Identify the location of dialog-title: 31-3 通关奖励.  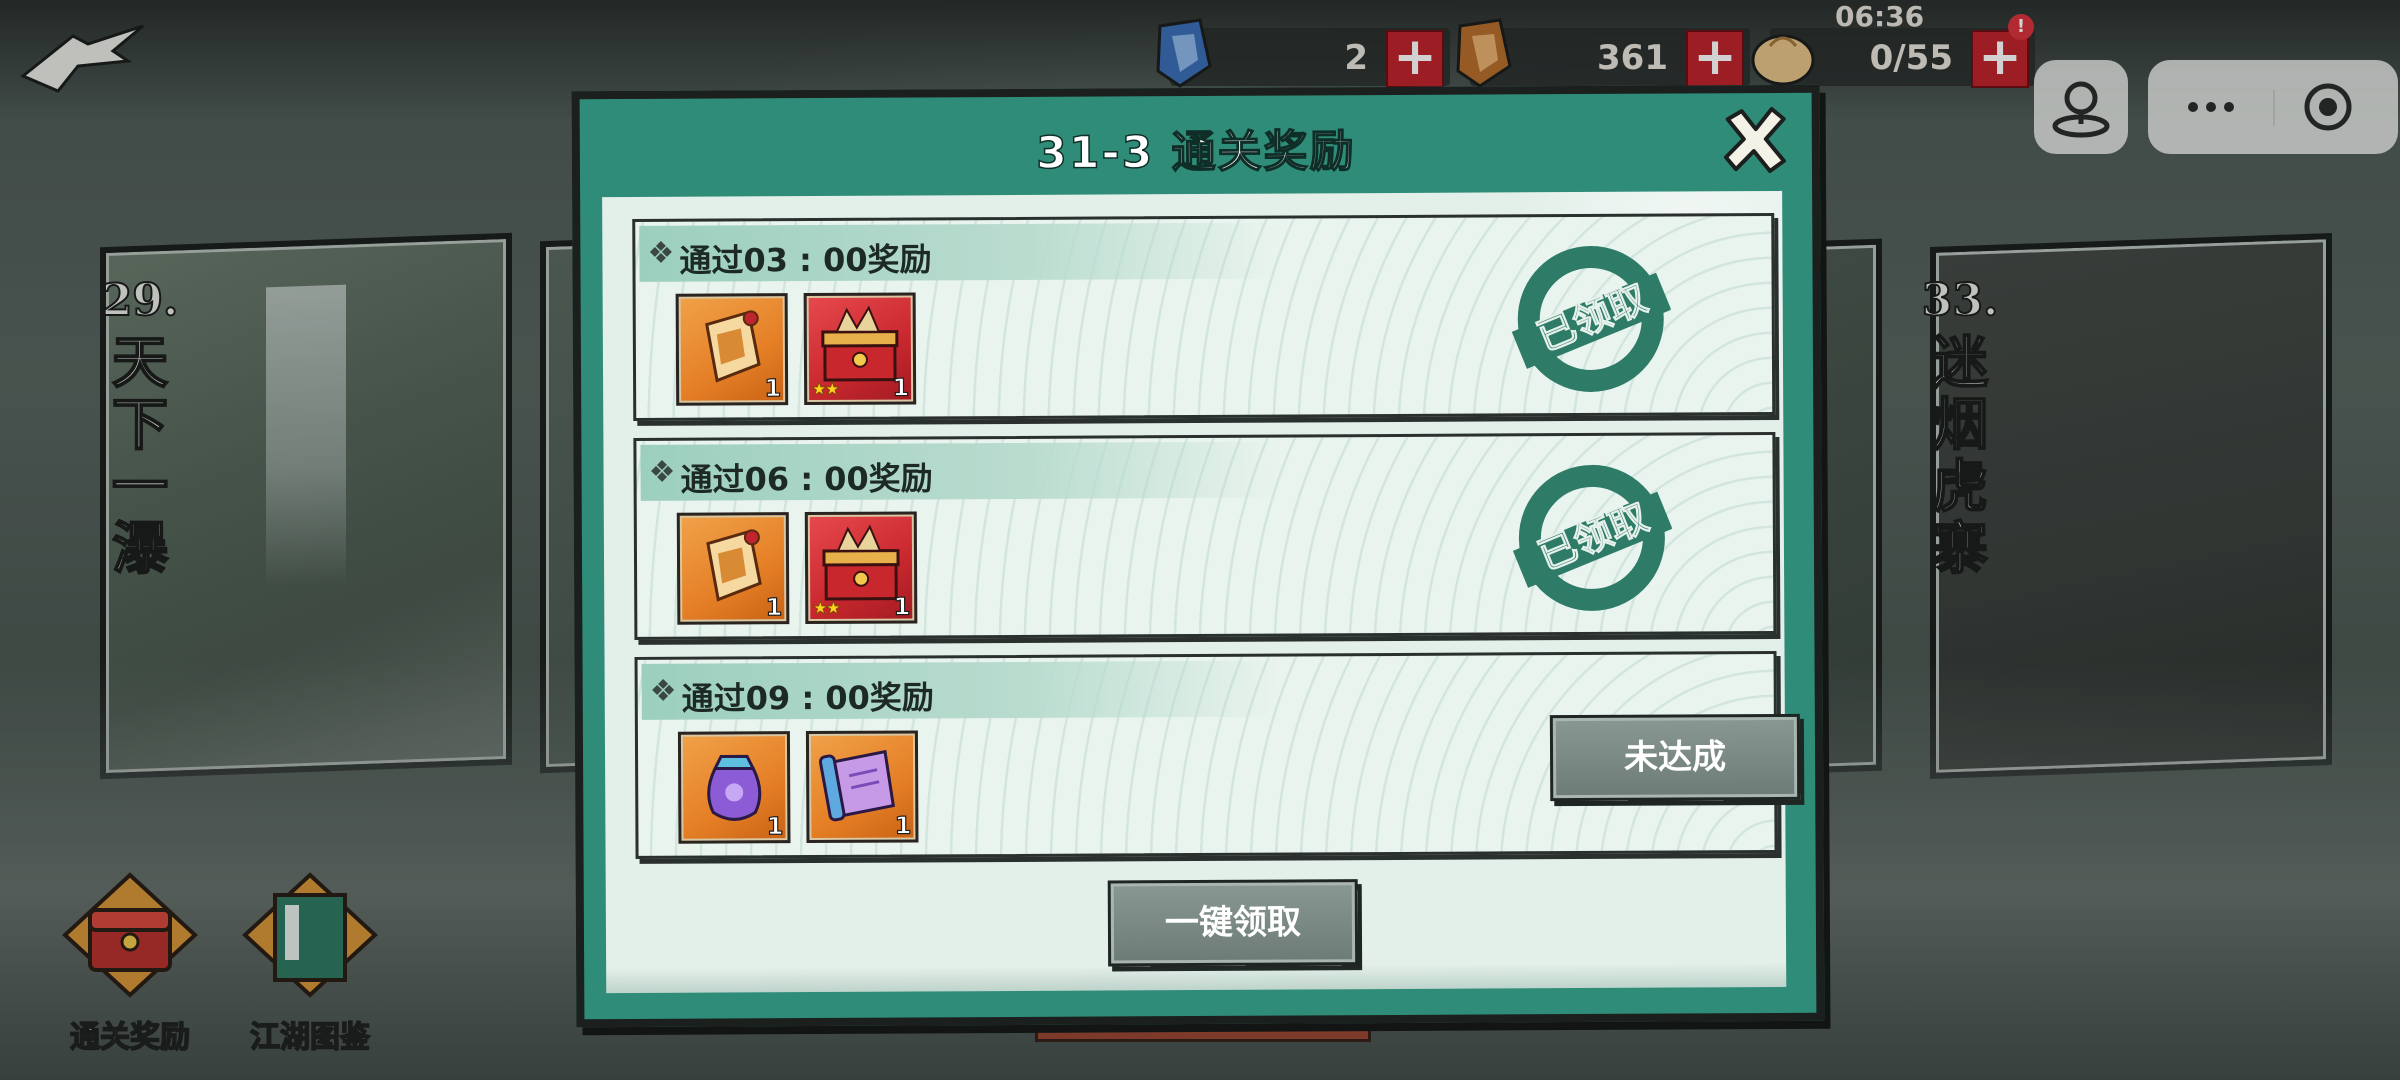
(1195, 152).